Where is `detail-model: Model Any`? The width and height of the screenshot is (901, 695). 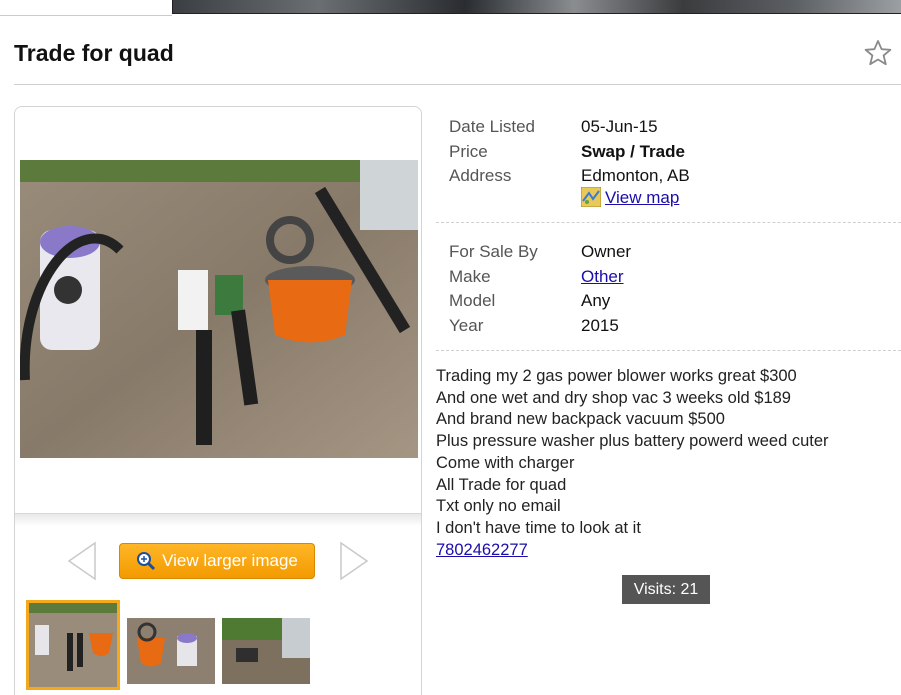
detail-model: Model Any is located at coordinates (529, 301).